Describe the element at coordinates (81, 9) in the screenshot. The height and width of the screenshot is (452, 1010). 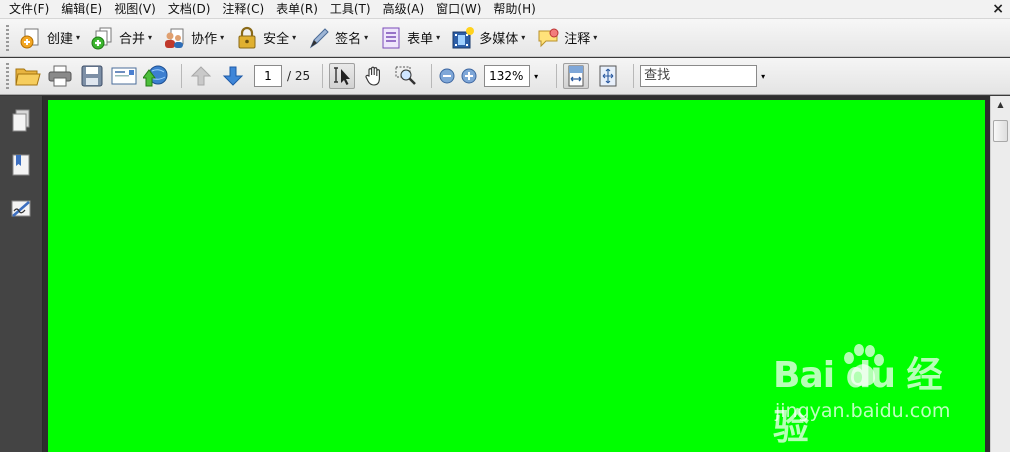
I see `menu-edit: 编辑(E)` at that location.